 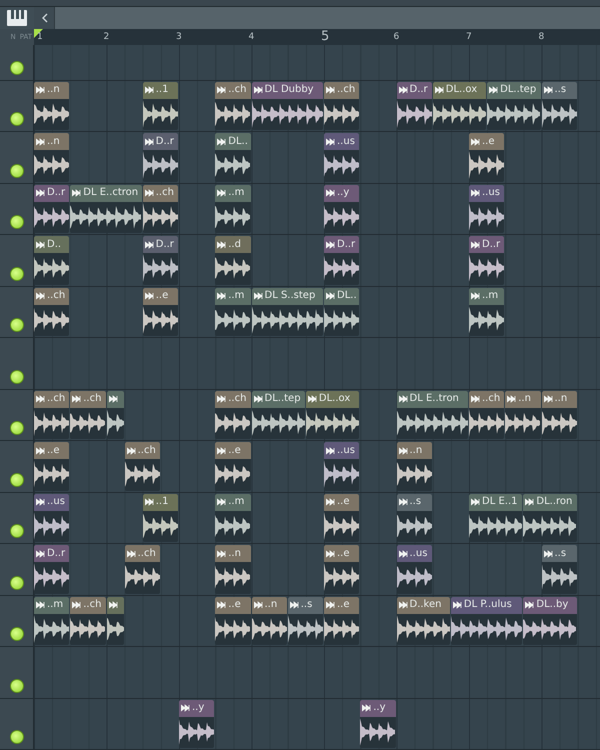 What do you see at coordinates (550, 620) in the screenshot?
I see `audio-clip: DL..by` at bounding box center [550, 620].